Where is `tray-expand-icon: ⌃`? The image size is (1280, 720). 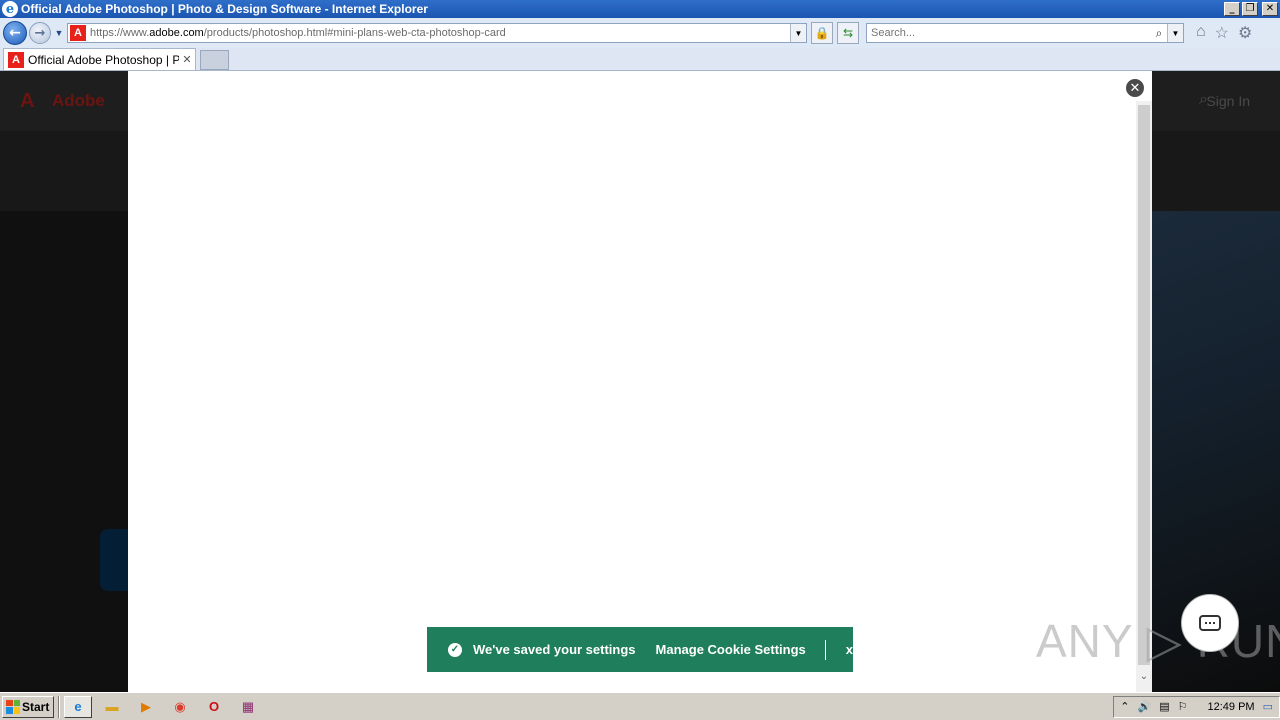
tray-expand-icon: ⌃ is located at coordinates (1124, 706).